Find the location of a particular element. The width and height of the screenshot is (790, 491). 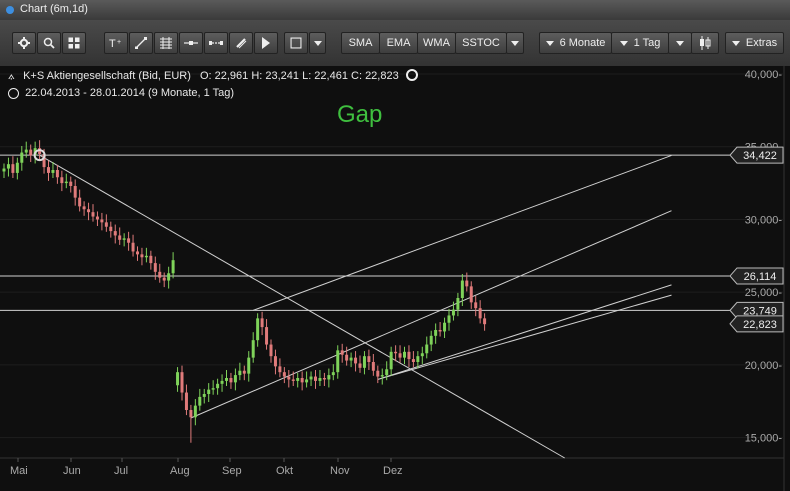

hline-tool-button is located at coordinates (191, 43).